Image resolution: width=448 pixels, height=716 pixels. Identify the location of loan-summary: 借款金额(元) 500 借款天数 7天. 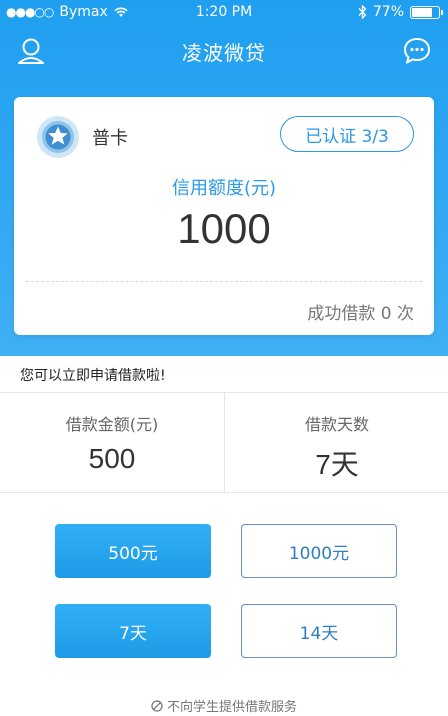
(224, 442).